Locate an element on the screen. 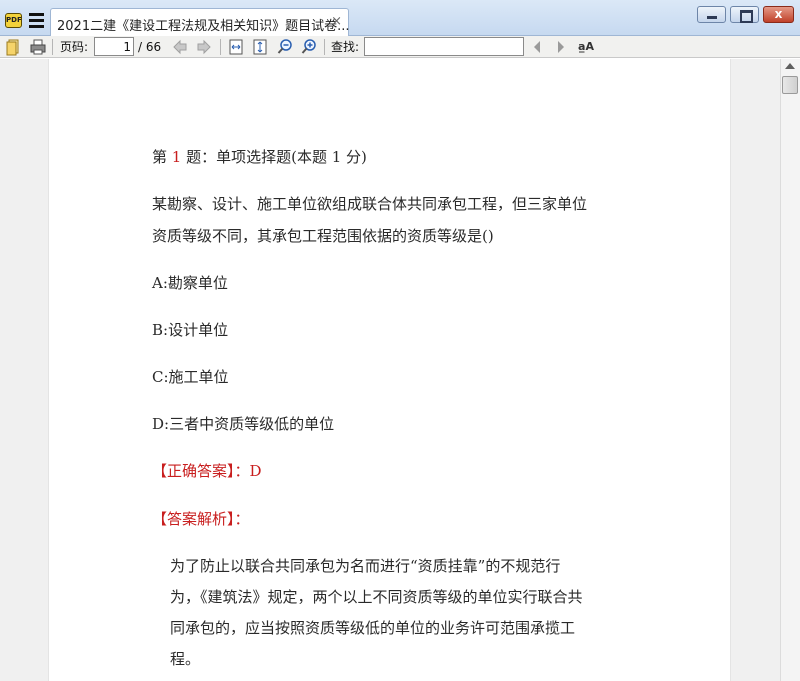  match-case-icon: a̲A is located at coordinates (586, 47).